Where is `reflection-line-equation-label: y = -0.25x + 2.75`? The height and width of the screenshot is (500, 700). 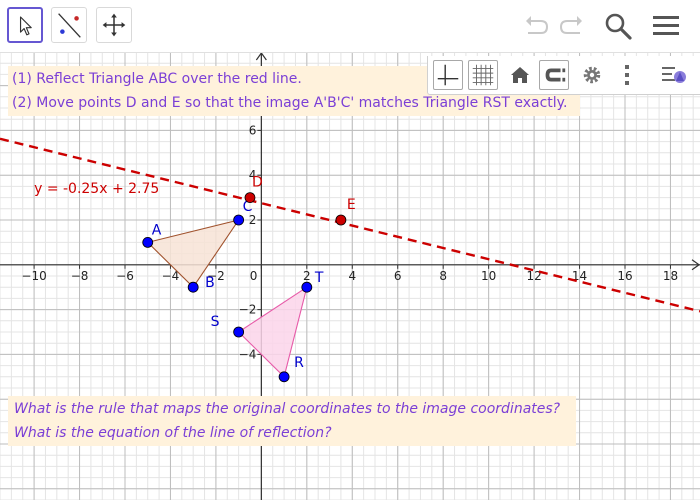
reflection-line-equation-label: y = -0.25x + 2.75 is located at coordinates (96, 189).